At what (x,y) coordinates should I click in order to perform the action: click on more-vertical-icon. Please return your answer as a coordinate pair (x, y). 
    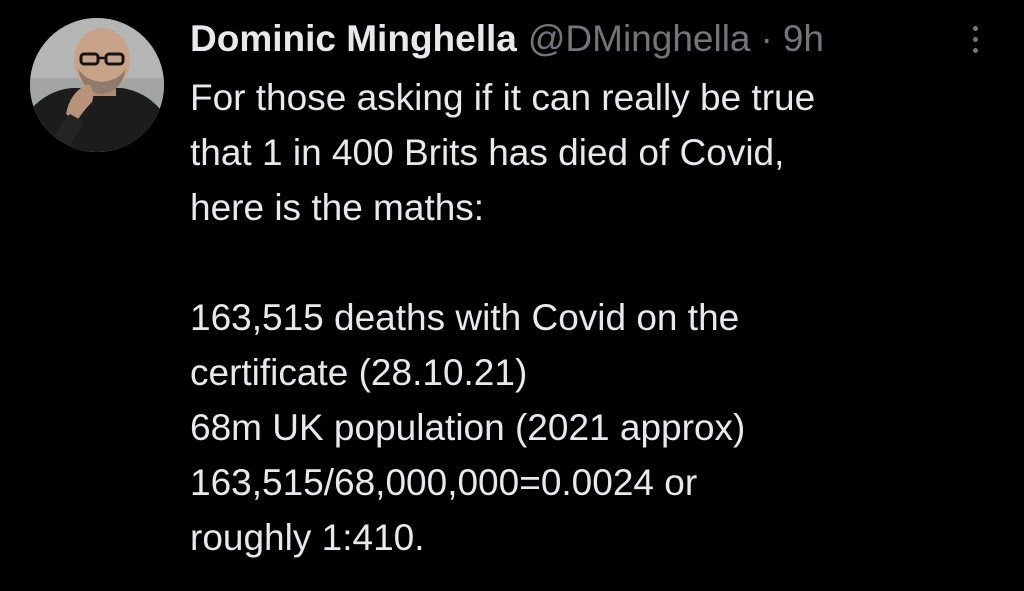
    Looking at the image, I should click on (975, 39).